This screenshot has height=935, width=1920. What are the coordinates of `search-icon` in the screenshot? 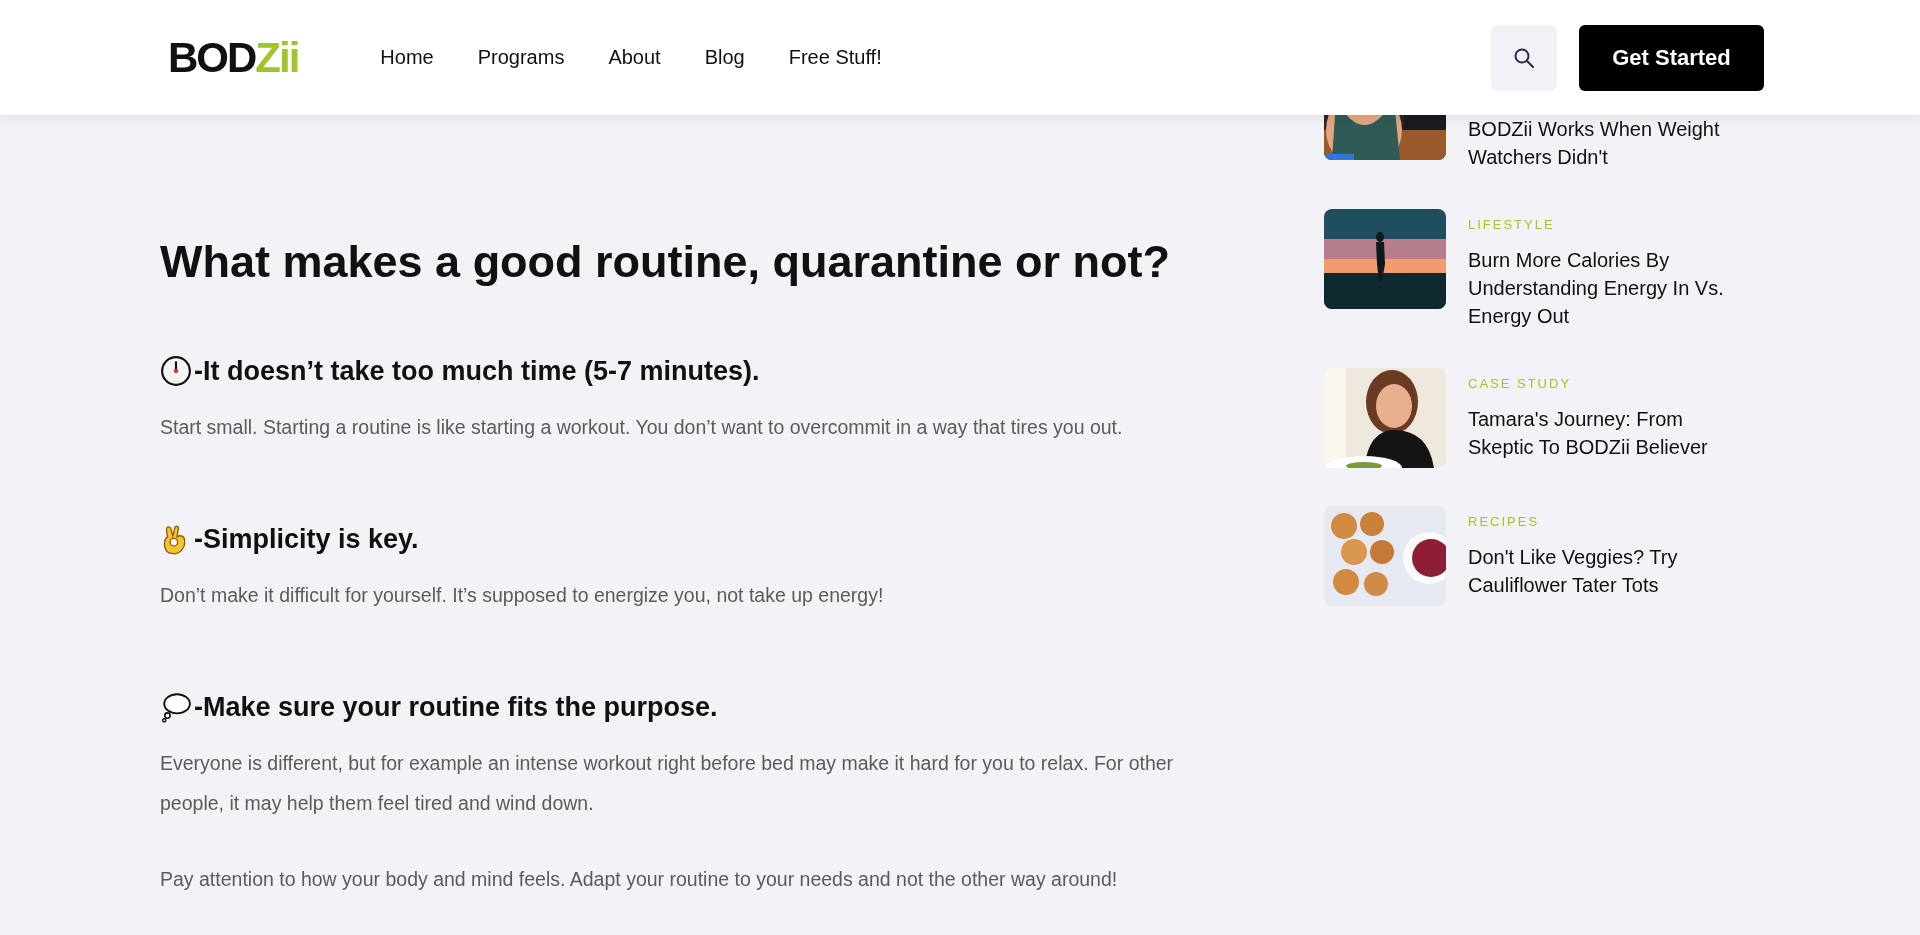 It's located at (1524, 57).